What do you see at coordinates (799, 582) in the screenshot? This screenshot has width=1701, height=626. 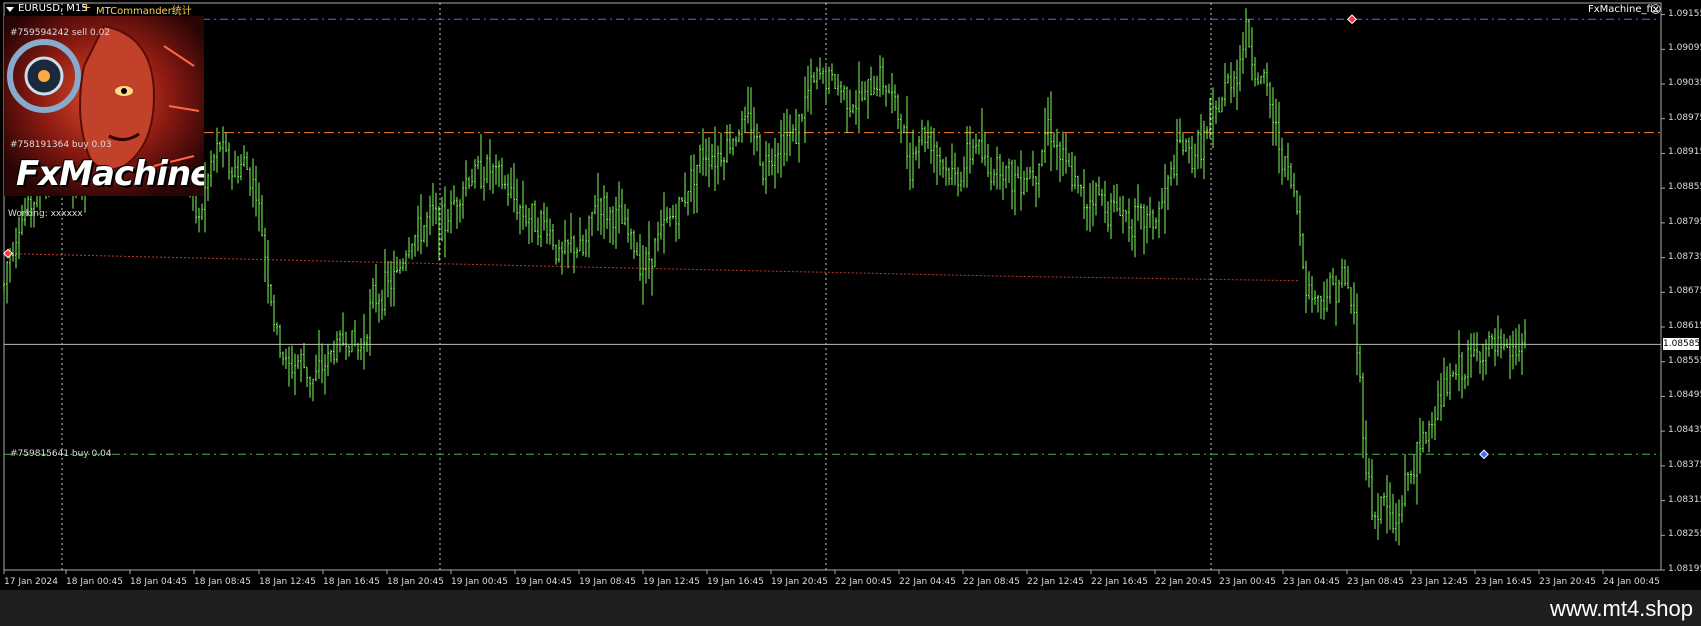 I see `time-tick-label: 19 Jan 20:45` at bounding box center [799, 582].